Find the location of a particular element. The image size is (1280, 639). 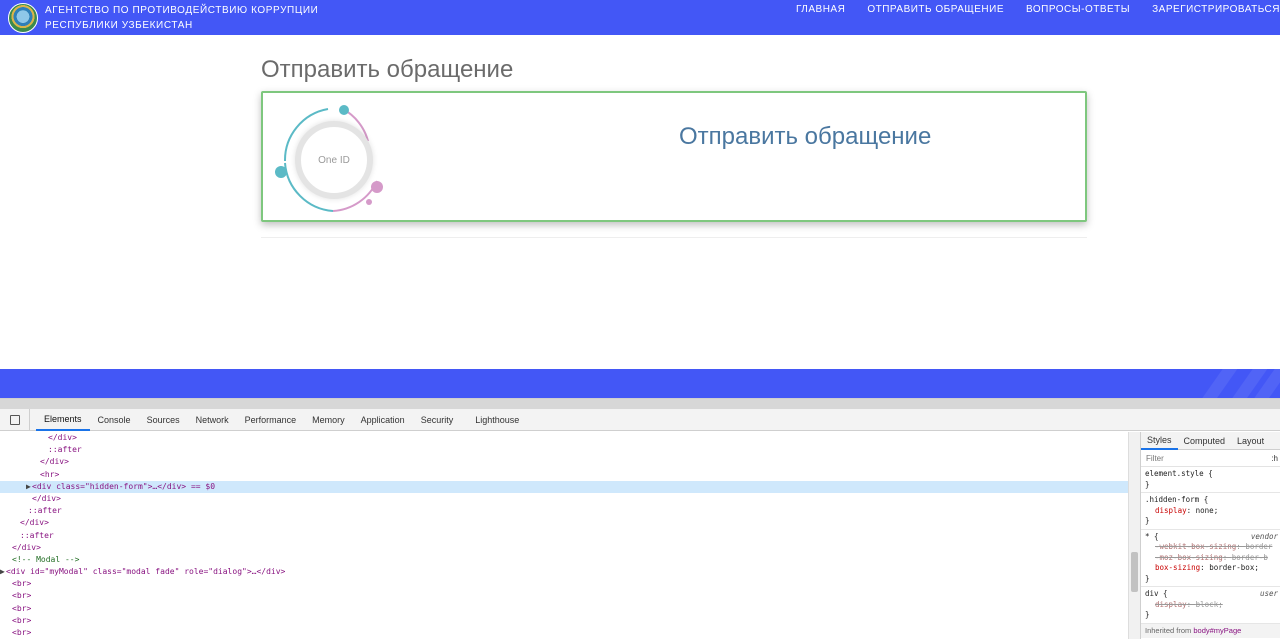

style-rule-selector: div { is located at coordinates (1156, 593).